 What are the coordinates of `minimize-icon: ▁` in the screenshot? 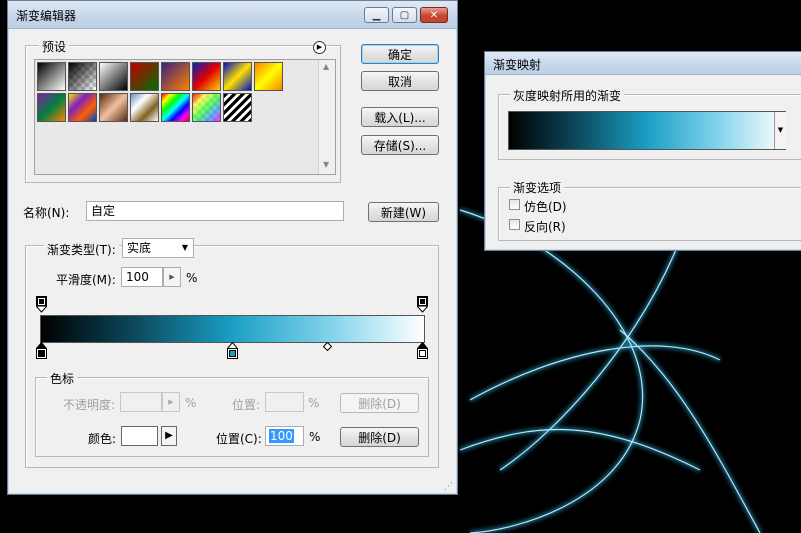 It's located at (376, 15).